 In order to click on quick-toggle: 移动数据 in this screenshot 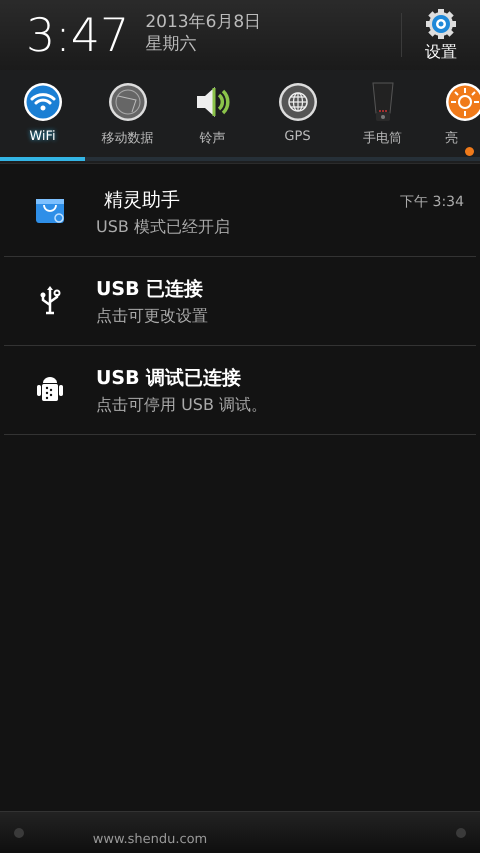, I will do `click(127, 116)`.